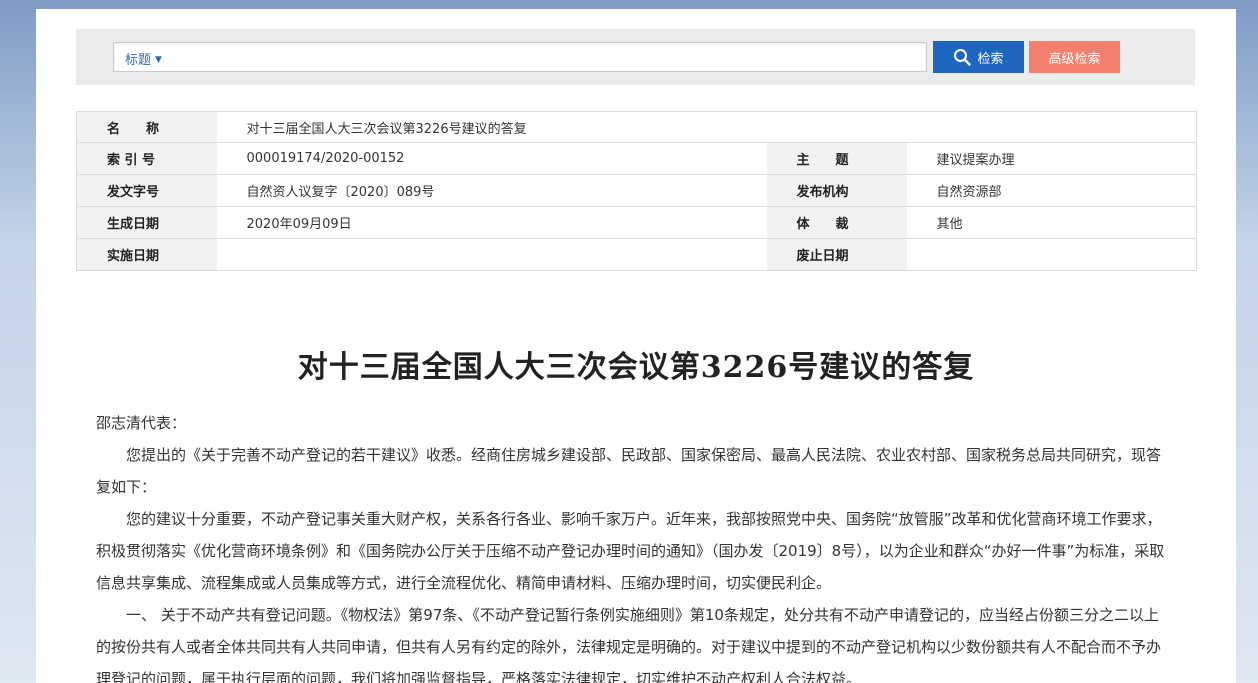 The image size is (1258, 683). I want to click on meta-label-index: 索 引 号, so click(146, 158).